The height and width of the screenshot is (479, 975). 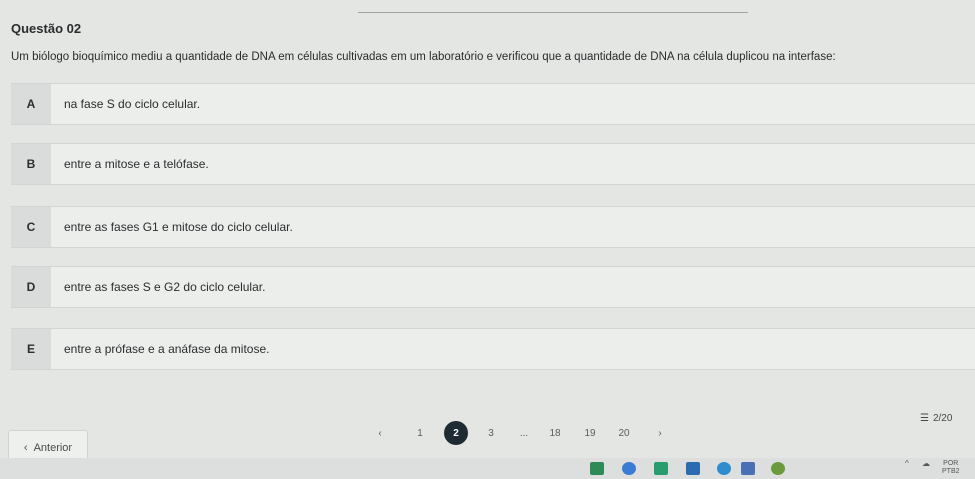 What do you see at coordinates (624, 433) in the screenshot?
I see `page-link: 20` at bounding box center [624, 433].